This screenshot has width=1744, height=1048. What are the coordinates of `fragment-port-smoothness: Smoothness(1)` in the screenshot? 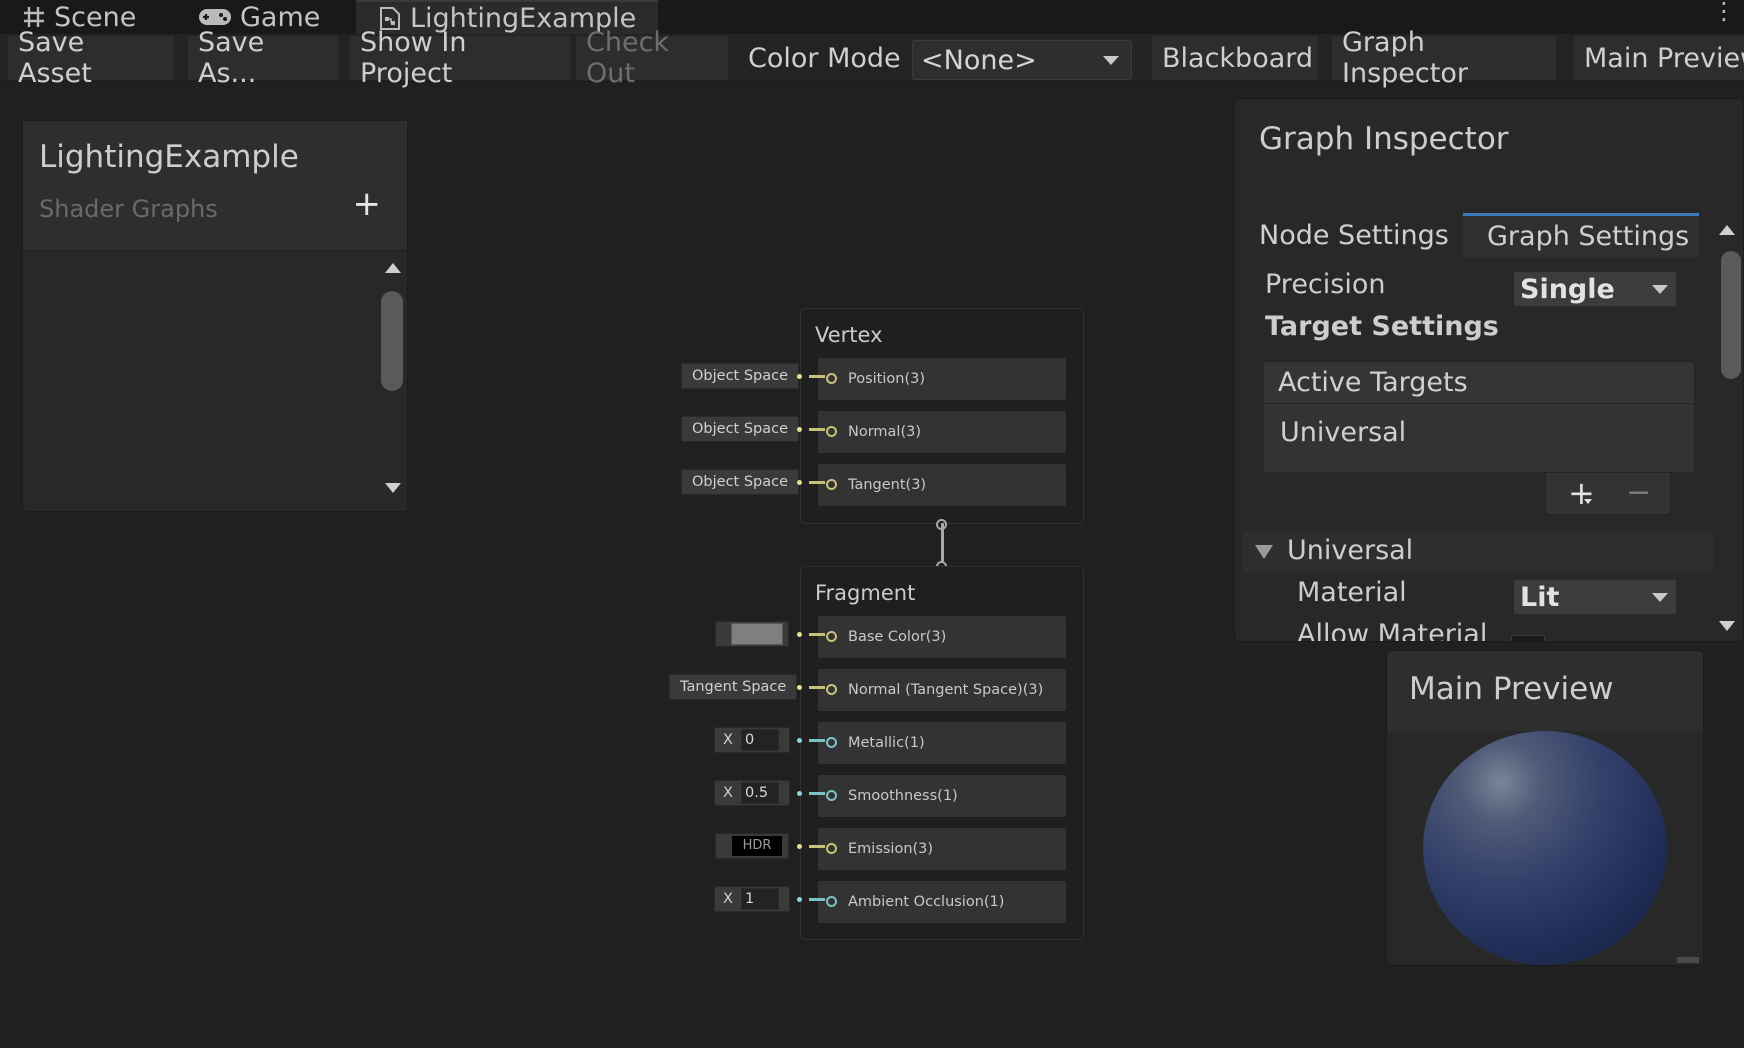 It's located at (942, 796).